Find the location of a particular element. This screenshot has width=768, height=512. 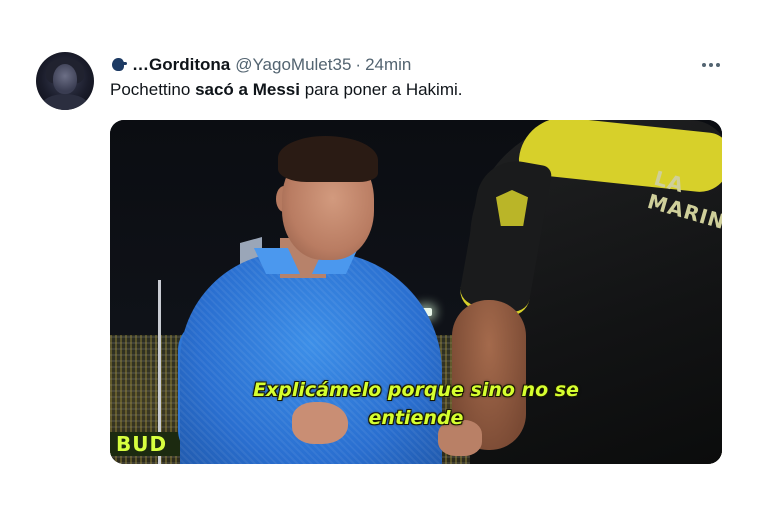

subtitle-line-2: entiende is located at coordinates (416, 418).